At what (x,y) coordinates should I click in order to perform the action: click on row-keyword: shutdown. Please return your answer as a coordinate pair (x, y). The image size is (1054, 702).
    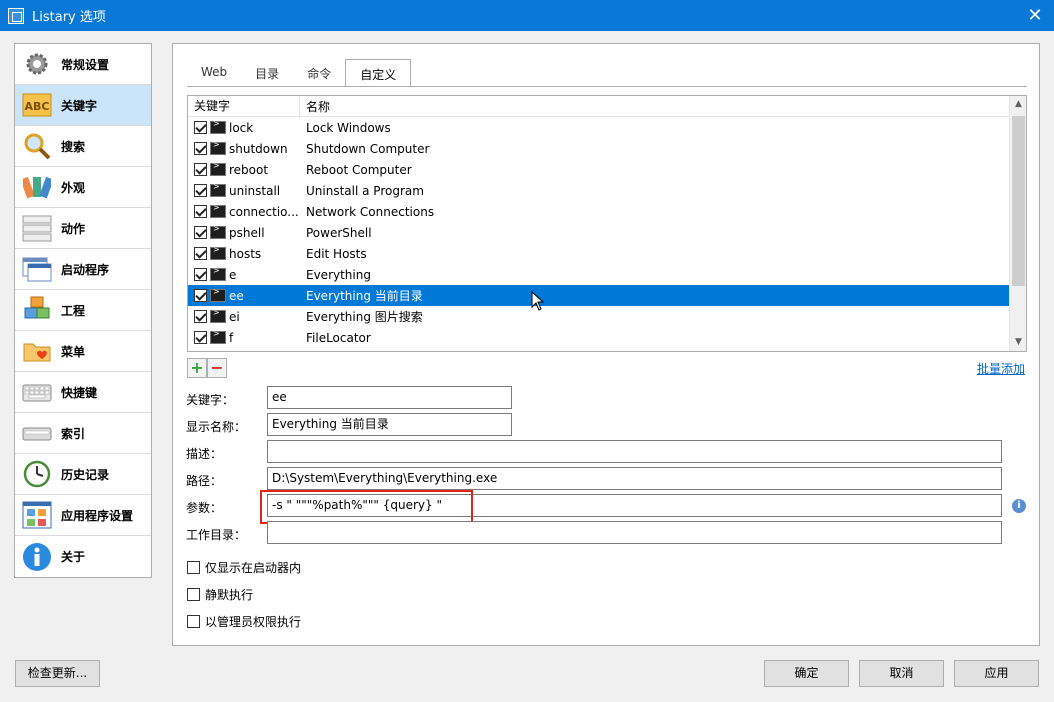
    Looking at the image, I should click on (258, 148).